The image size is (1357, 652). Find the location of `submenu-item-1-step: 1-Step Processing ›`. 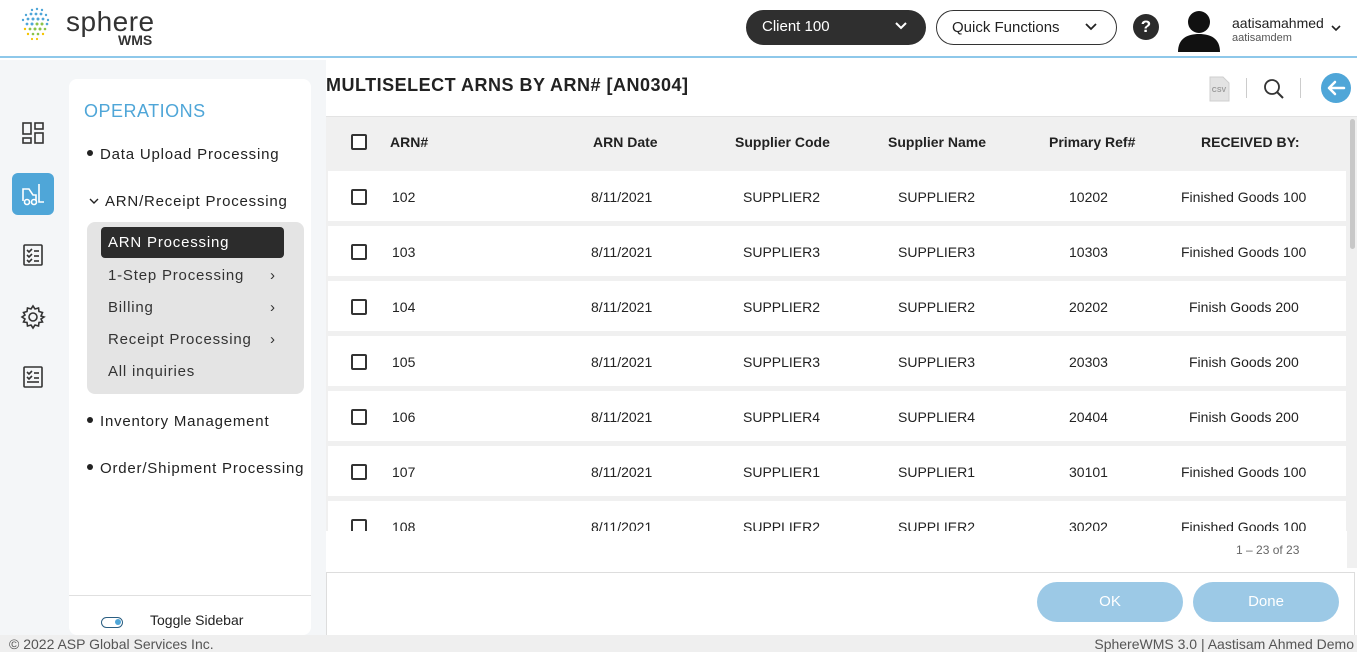

submenu-item-1-step: 1-Step Processing › is located at coordinates (191, 275).